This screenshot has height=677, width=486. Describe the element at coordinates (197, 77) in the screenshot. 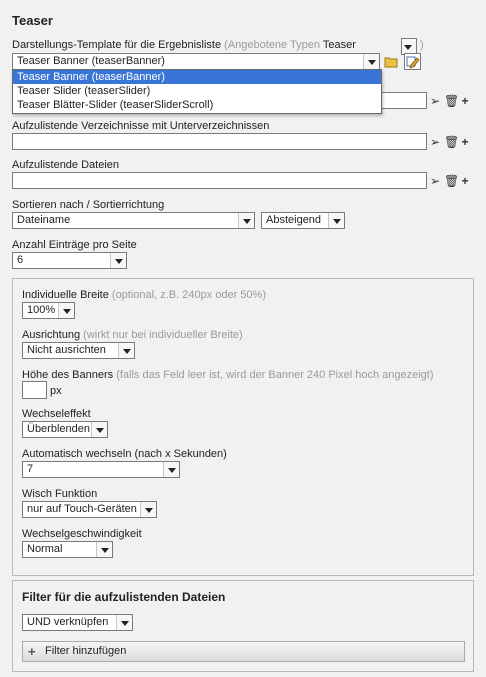

I see `dropdown-option: Teaser Banner (teaserBanner)` at that location.